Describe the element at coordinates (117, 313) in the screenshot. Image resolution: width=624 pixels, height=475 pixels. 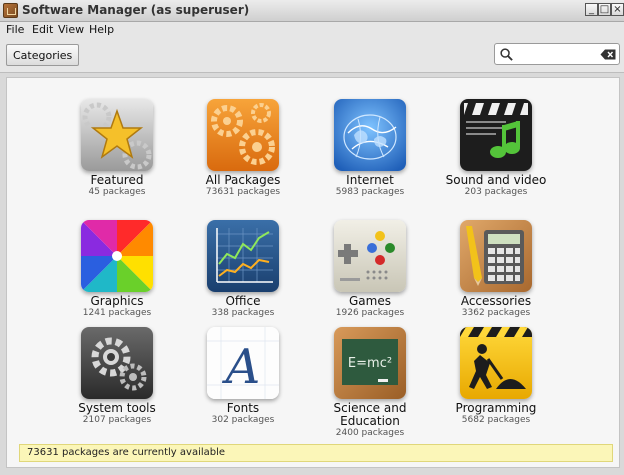
I see `category-count: 1241 packages` at that location.